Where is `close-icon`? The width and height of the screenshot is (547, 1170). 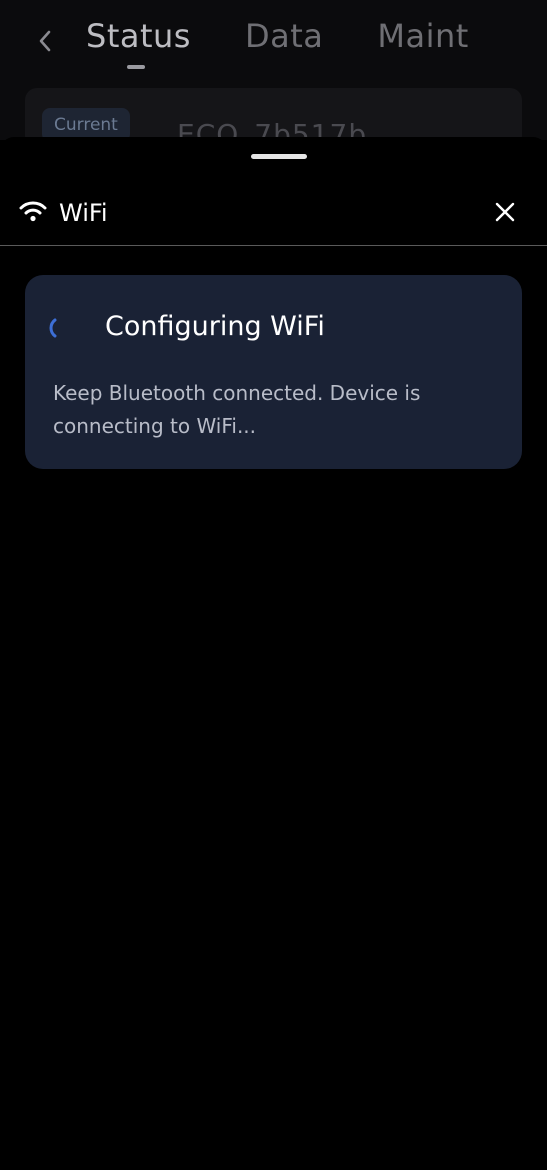 close-icon is located at coordinates (505, 212).